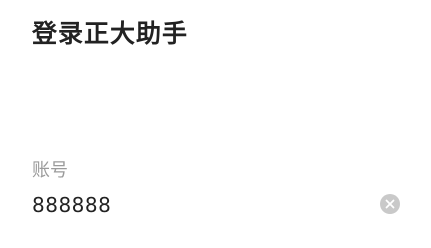  I want to click on clear-input-button, so click(390, 204).